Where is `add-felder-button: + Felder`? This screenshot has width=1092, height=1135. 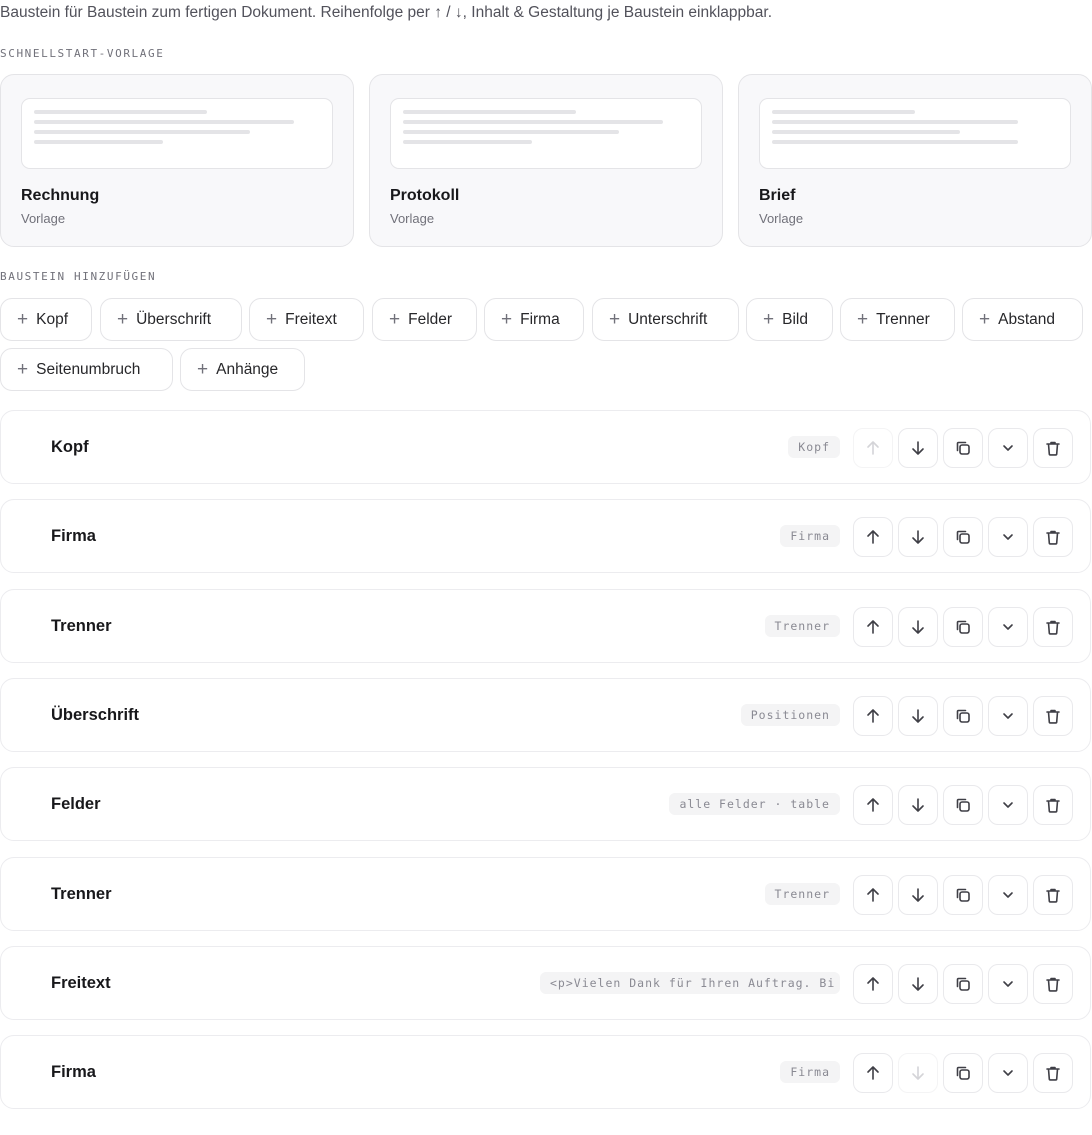
add-felder-button: + Felder is located at coordinates (424, 319).